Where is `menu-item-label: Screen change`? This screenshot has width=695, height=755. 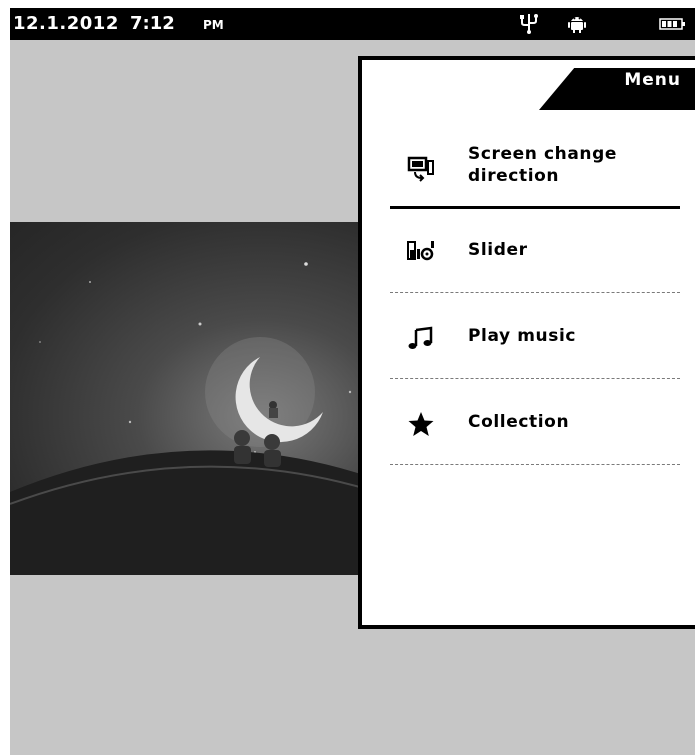
menu-item-label: Screen change is located at coordinates (543, 154).